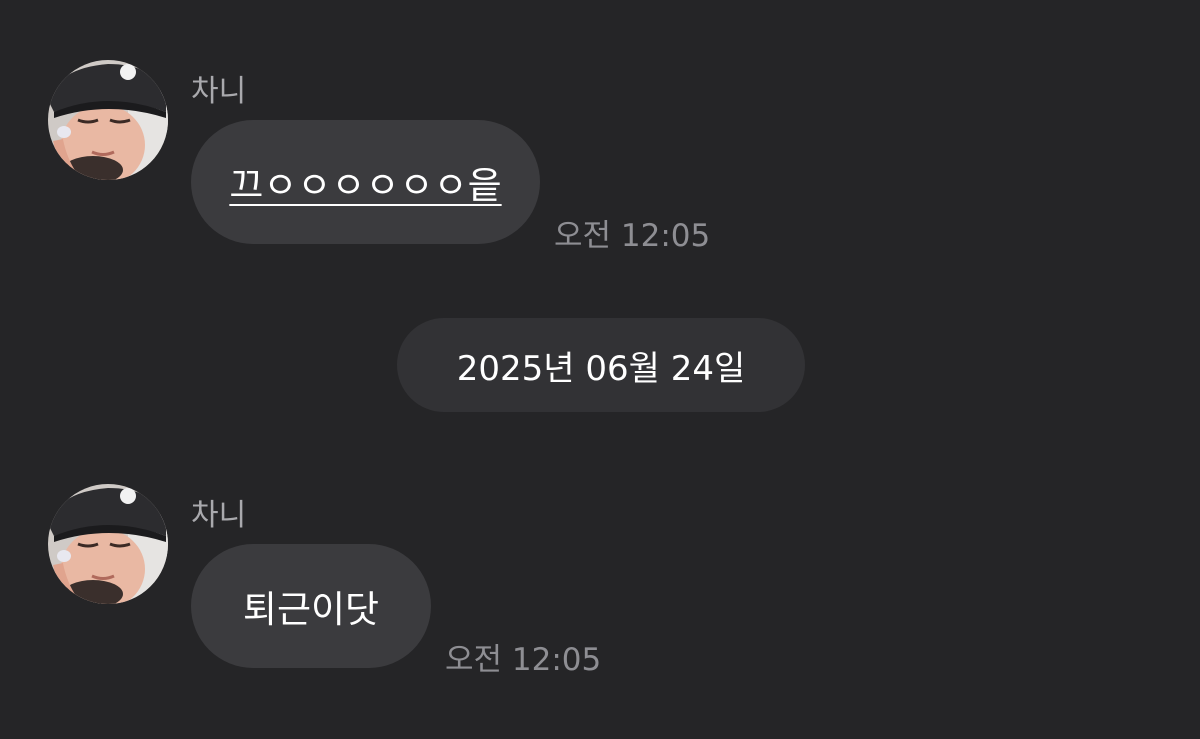  Describe the element at coordinates (601, 365) in the screenshot. I see `date-separator: 2025년 06월 24일` at that location.